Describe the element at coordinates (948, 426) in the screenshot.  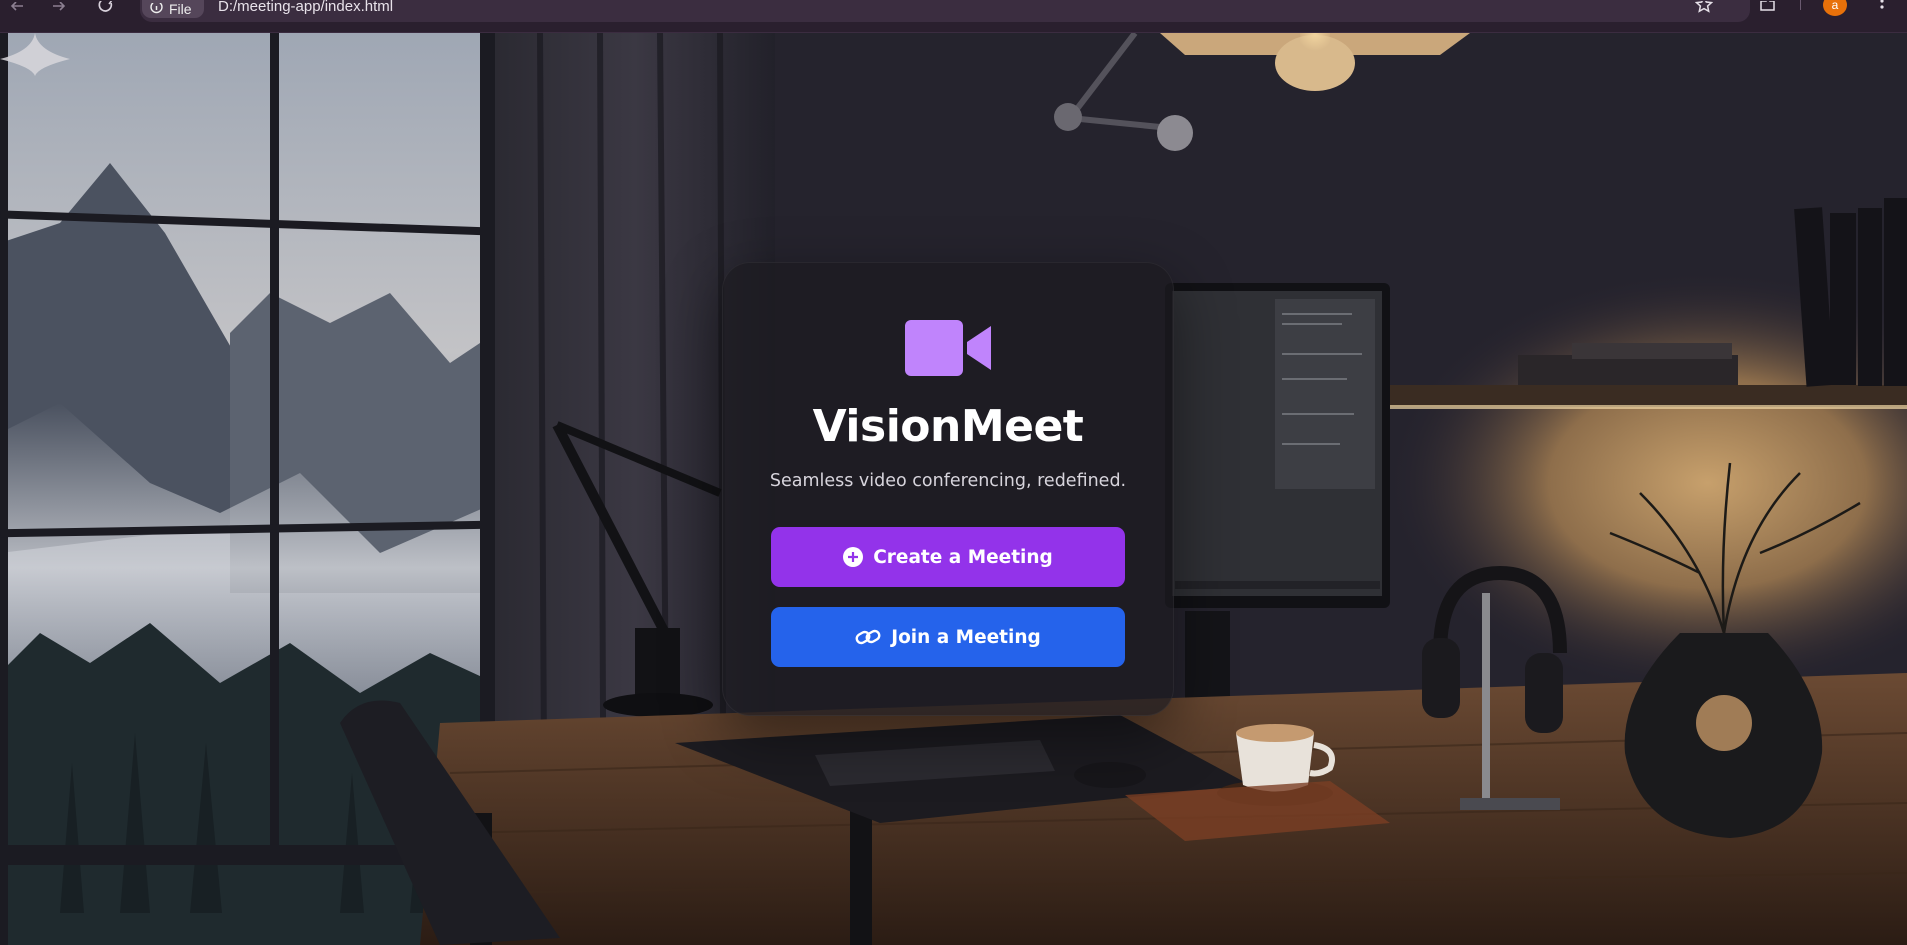
I see `app-title: VisionMeet` at that location.